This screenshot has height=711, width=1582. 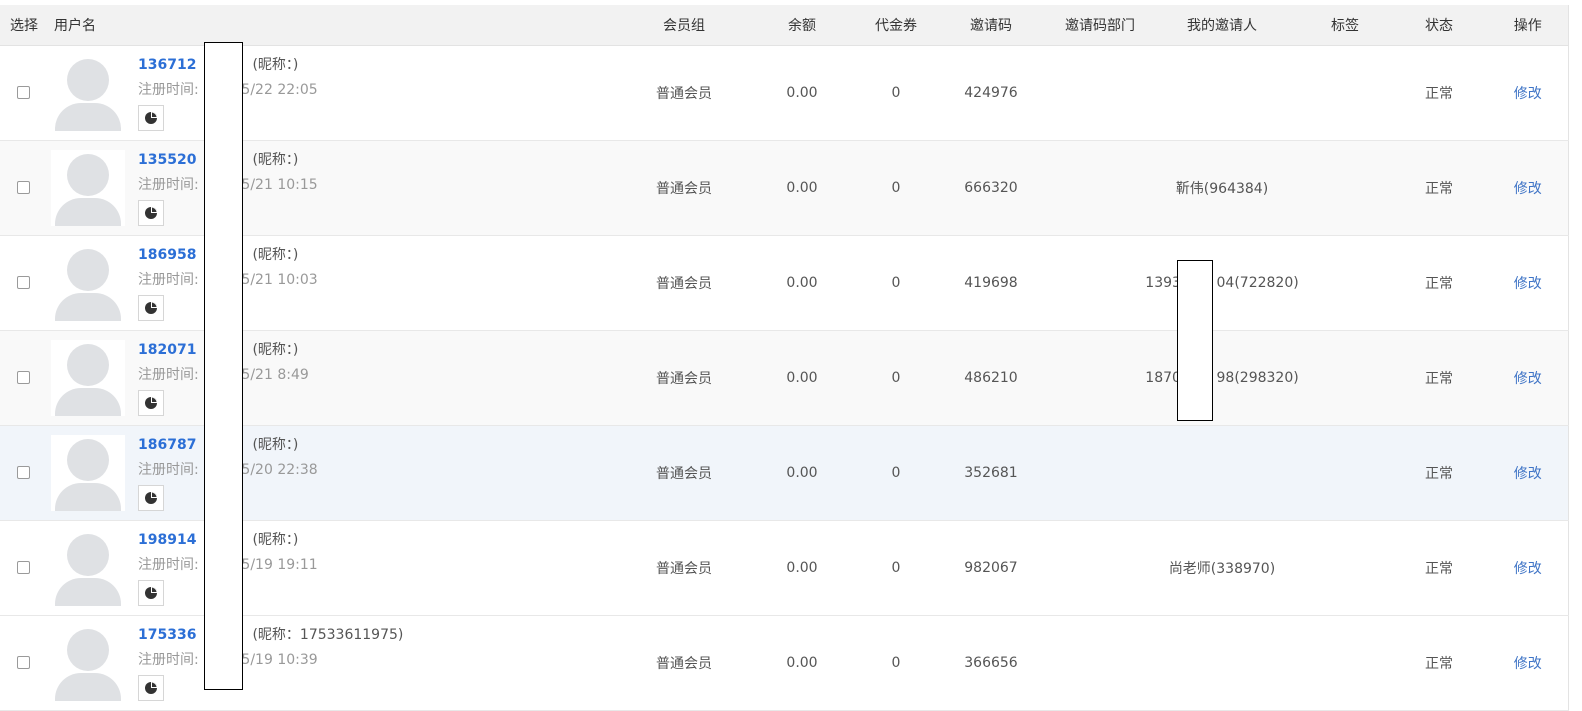 What do you see at coordinates (167, 65) in the screenshot?
I see `user-phone-link: 136712` at bounding box center [167, 65].